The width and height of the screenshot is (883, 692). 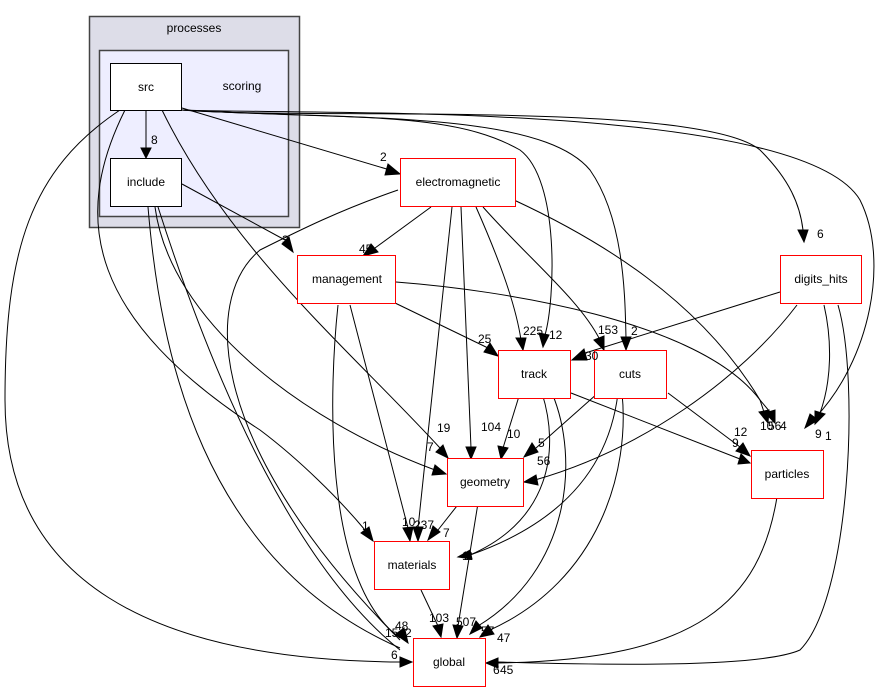 I want to click on node-include: include, so click(x=146, y=182).